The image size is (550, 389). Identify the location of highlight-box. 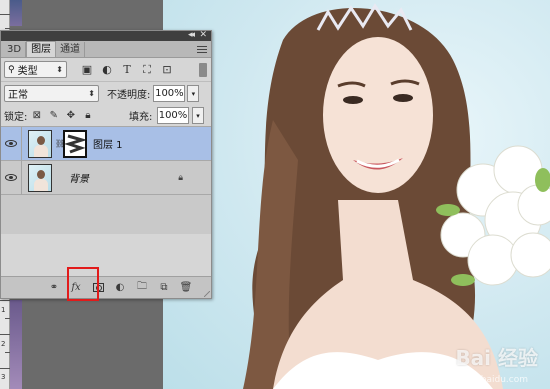
(83, 284).